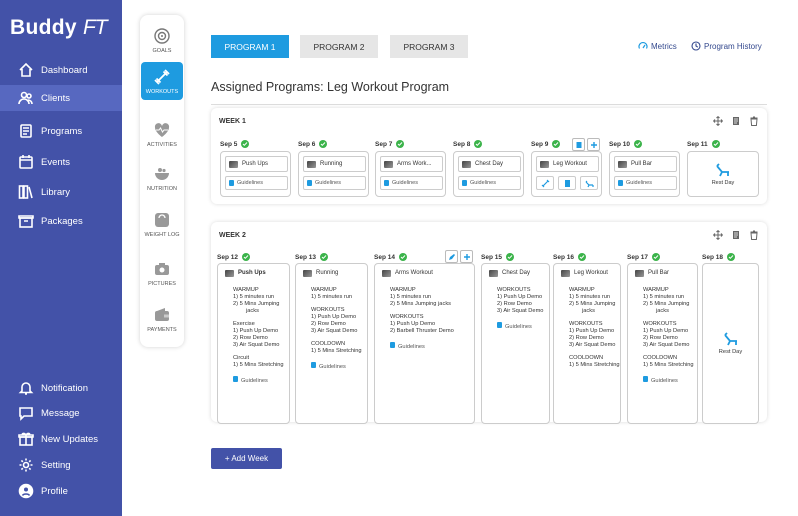 The height and width of the screenshot is (516, 798). I want to click on exercise-line: 1) 5 Mins Stretching, so click(668, 365).